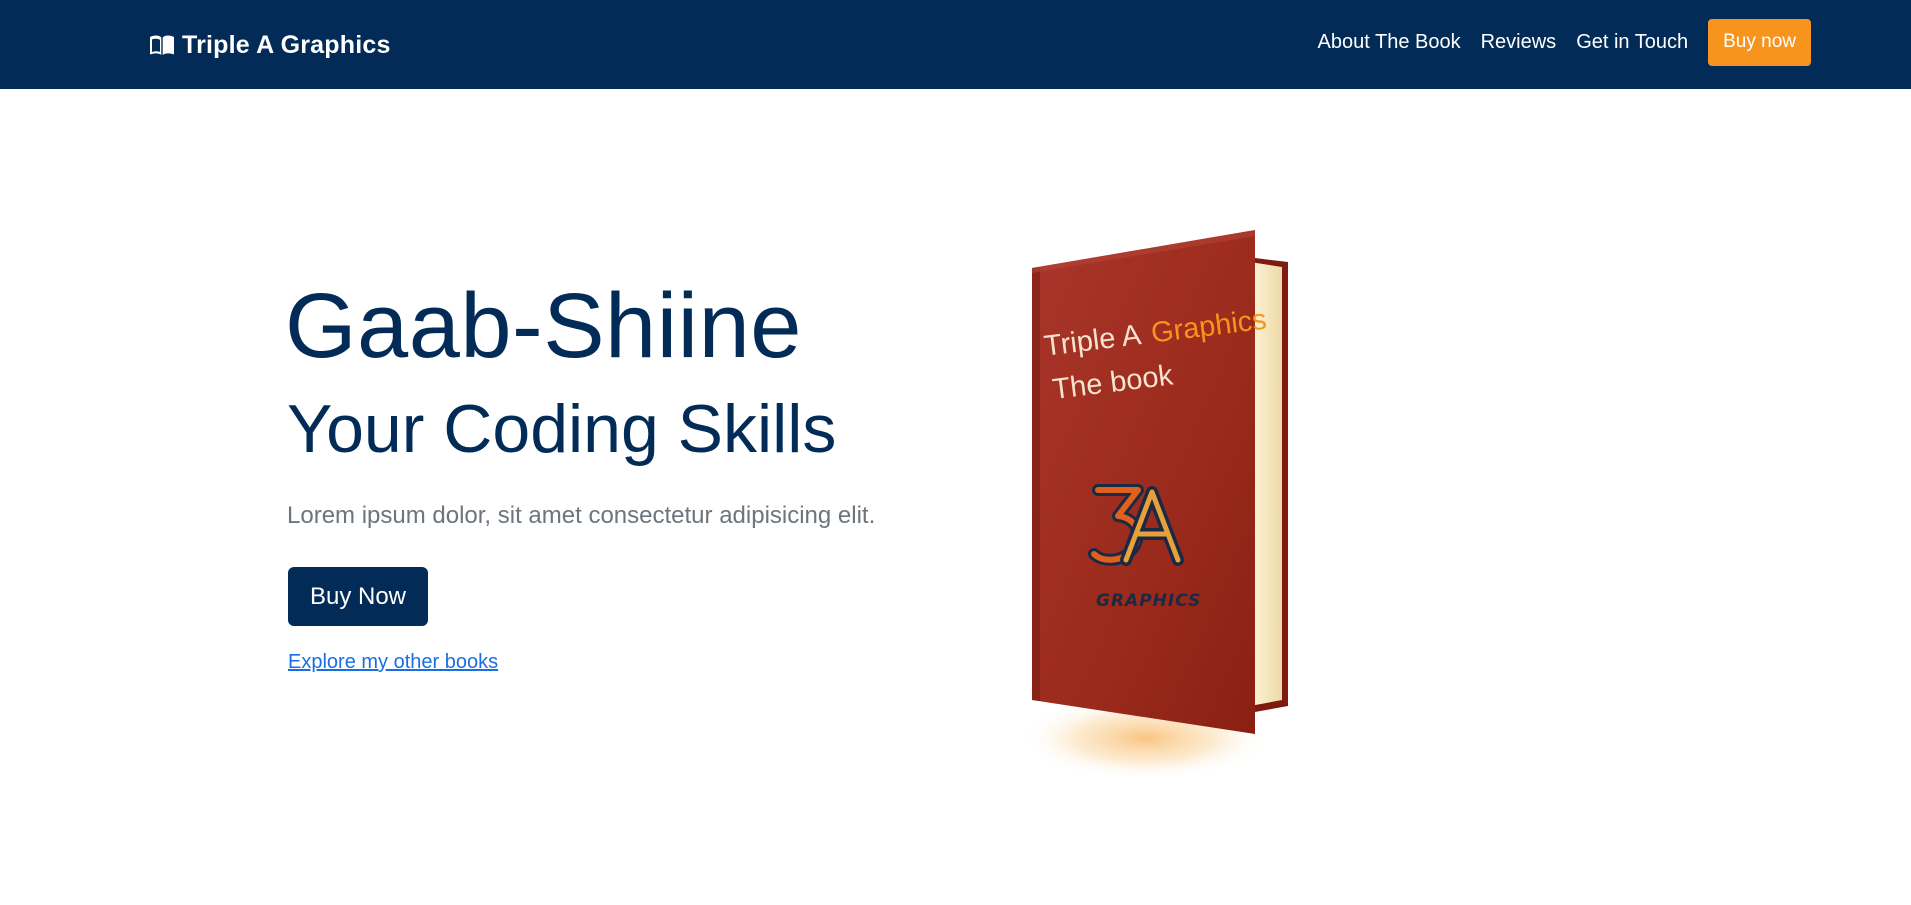 This screenshot has height=905, width=1911. What do you see at coordinates (1389, 42) in the screenshot?
I see `nav-about-link: About The Book` at bounding box center [1389, 42].